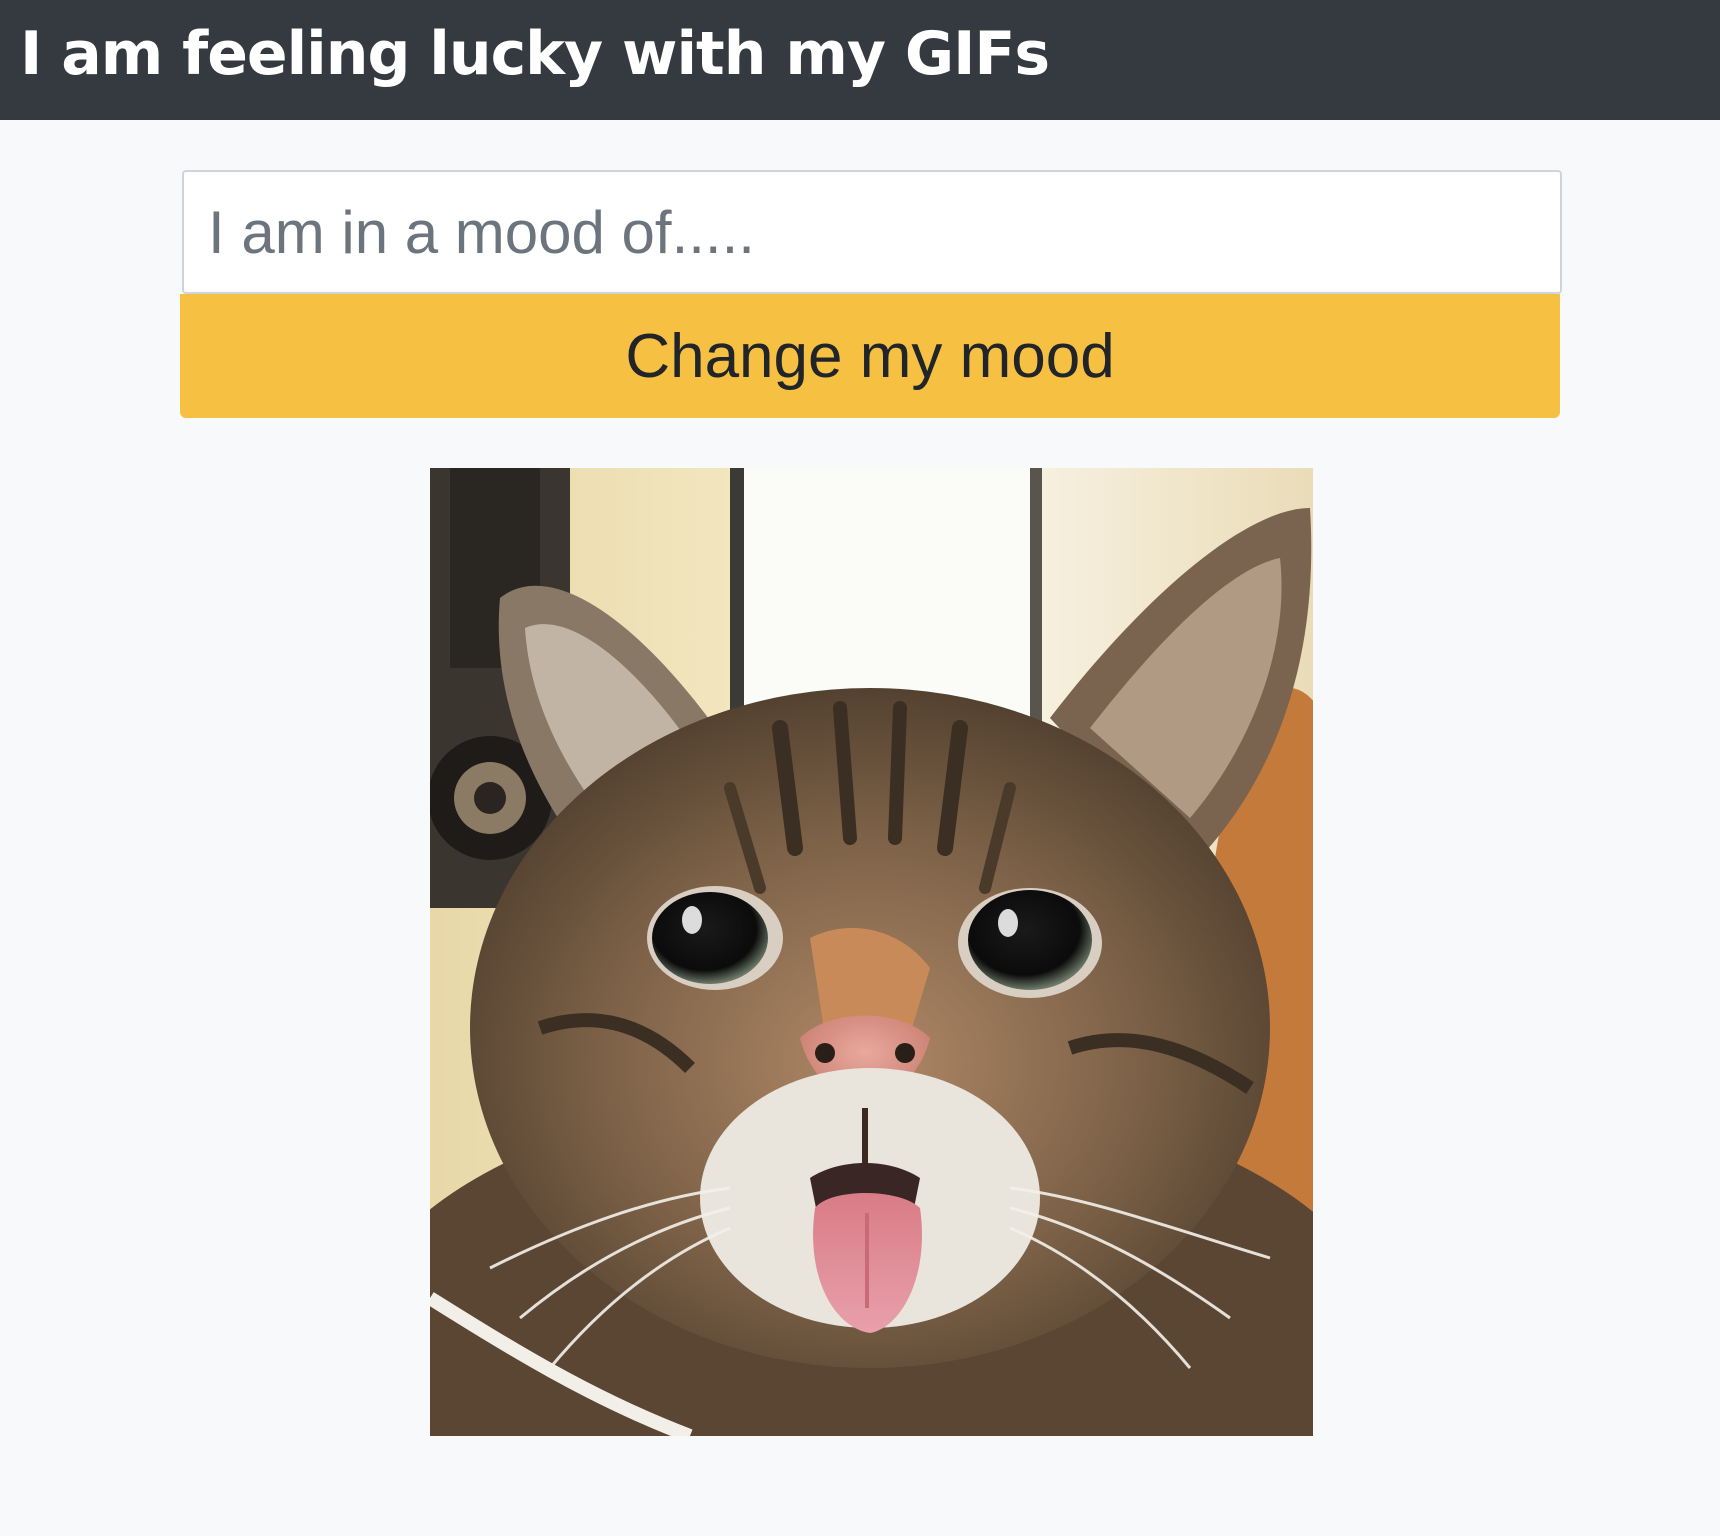  What do you see at coordinates (872, 232) in the screenshot?
I see `mood-search-input` at bounding box center [872, 232].